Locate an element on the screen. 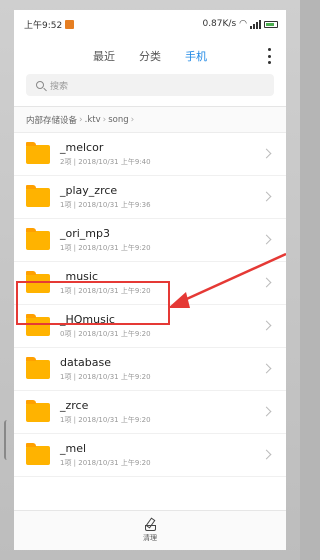 The height and width of the screenshot is (560, 320). breadcrumb-item: .ktv is located at coordinates (93, 120).